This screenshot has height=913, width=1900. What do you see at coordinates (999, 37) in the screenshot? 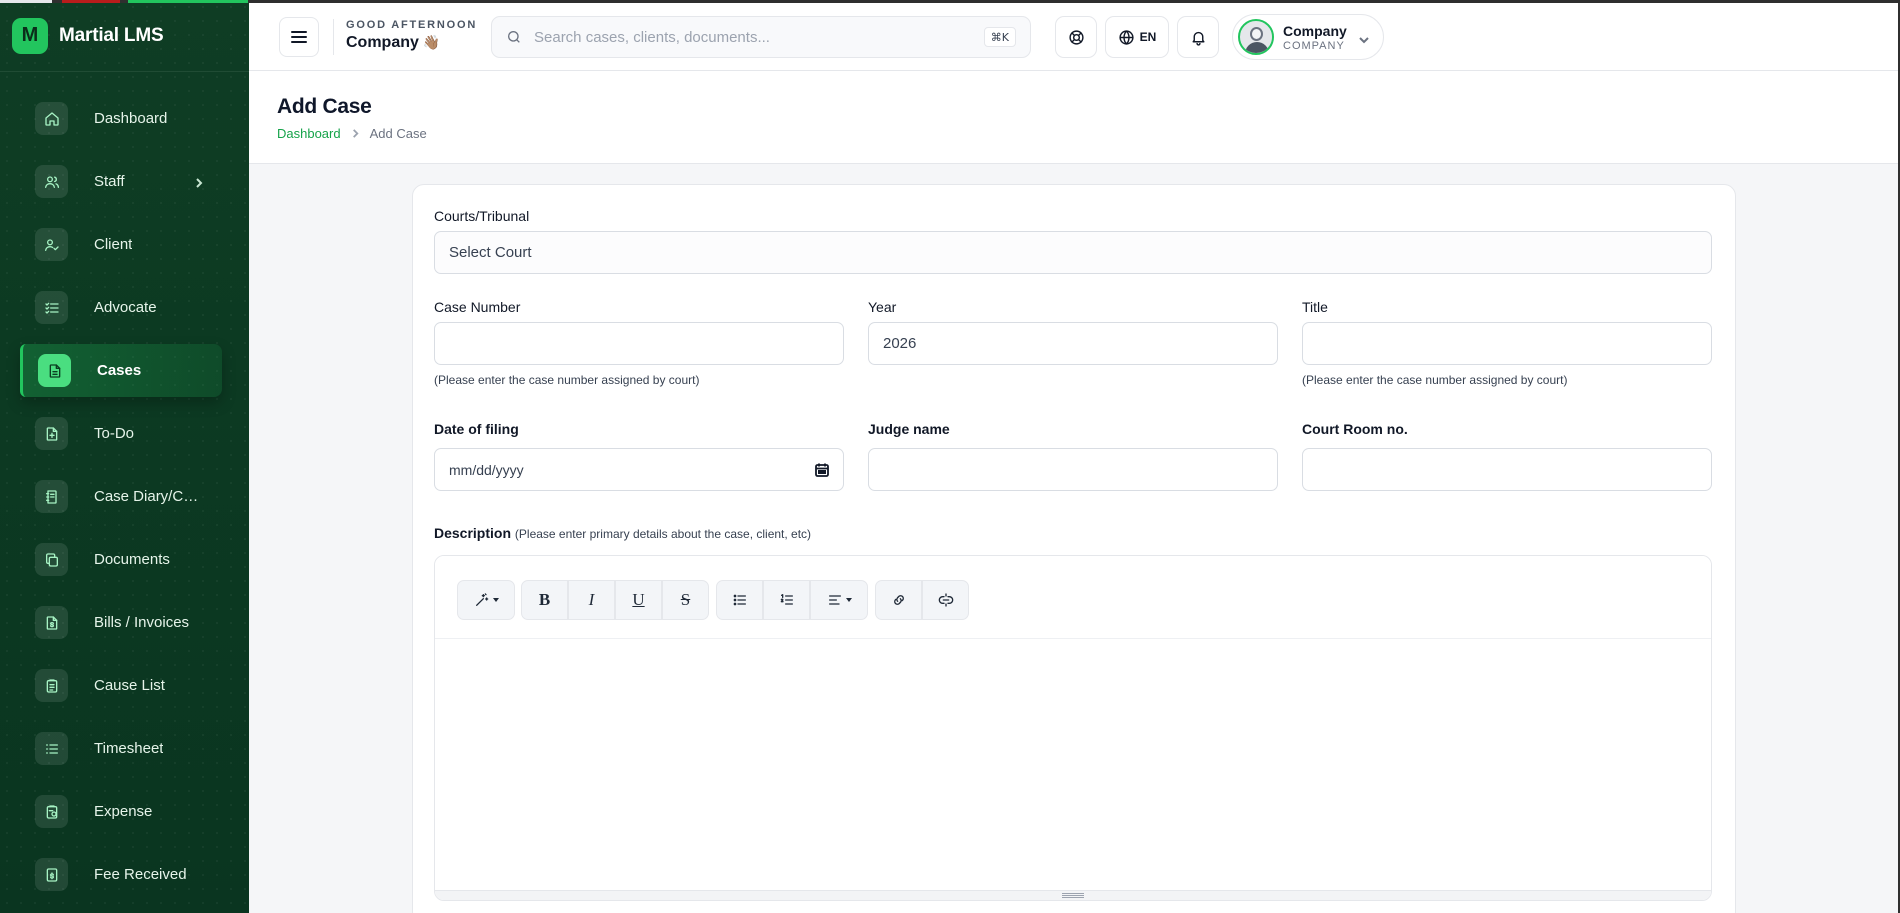
I see `search-shortcut-badge: ⌘K` at bounding box center [999, 37].